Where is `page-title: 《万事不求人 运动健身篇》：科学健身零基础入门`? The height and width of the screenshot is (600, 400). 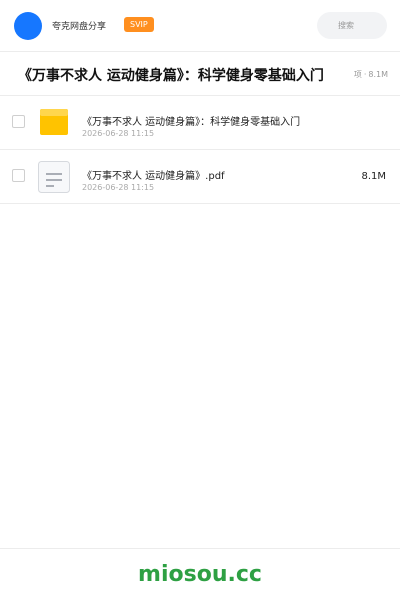
page-title: 《万事不求人 运动健身篇》：科学健身零基础入门 is located at coordinates (172, 75).